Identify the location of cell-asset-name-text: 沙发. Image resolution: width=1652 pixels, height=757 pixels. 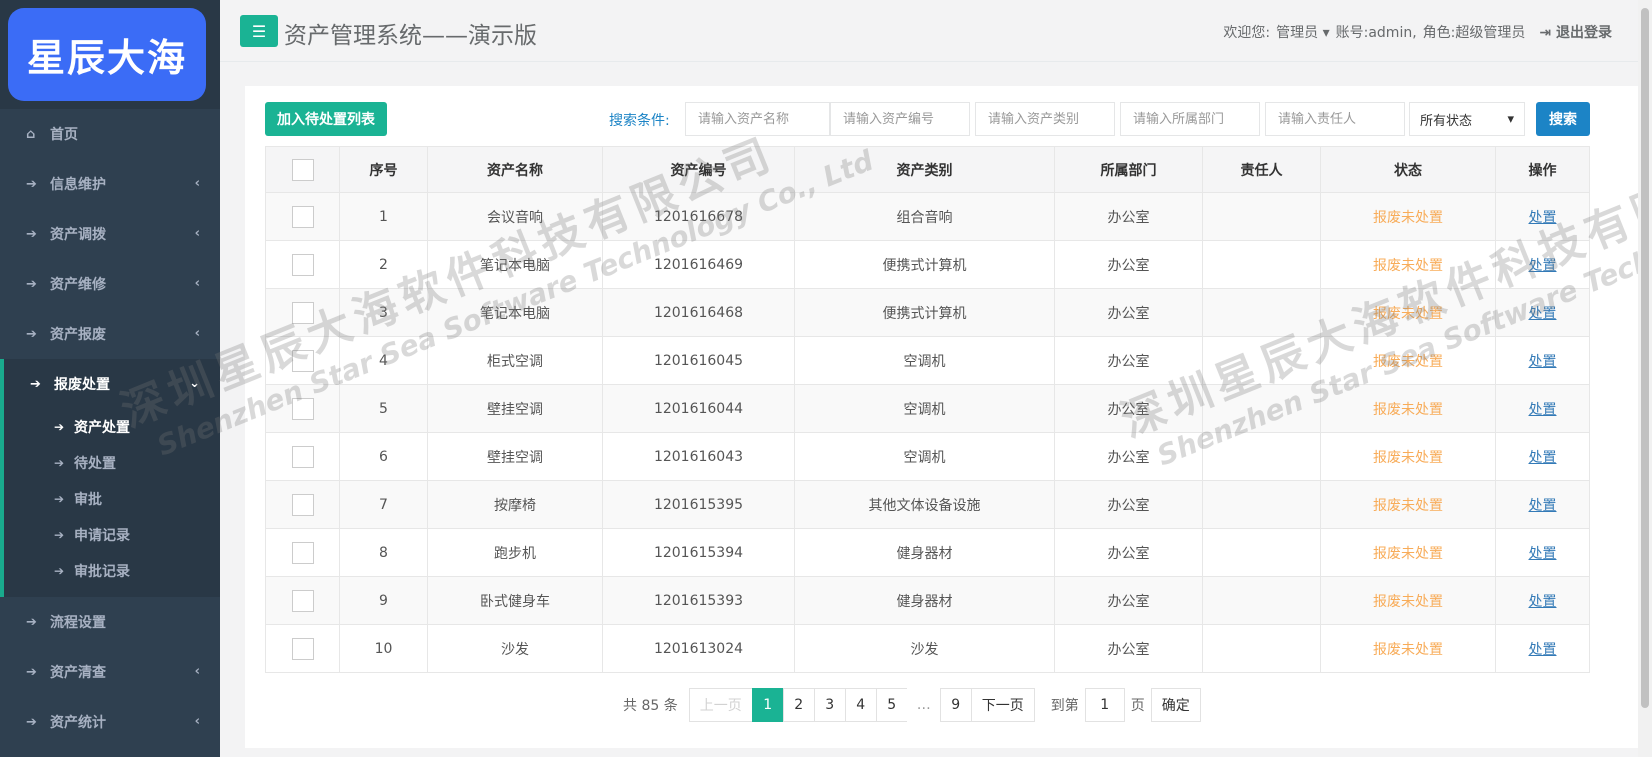
(515, 649).